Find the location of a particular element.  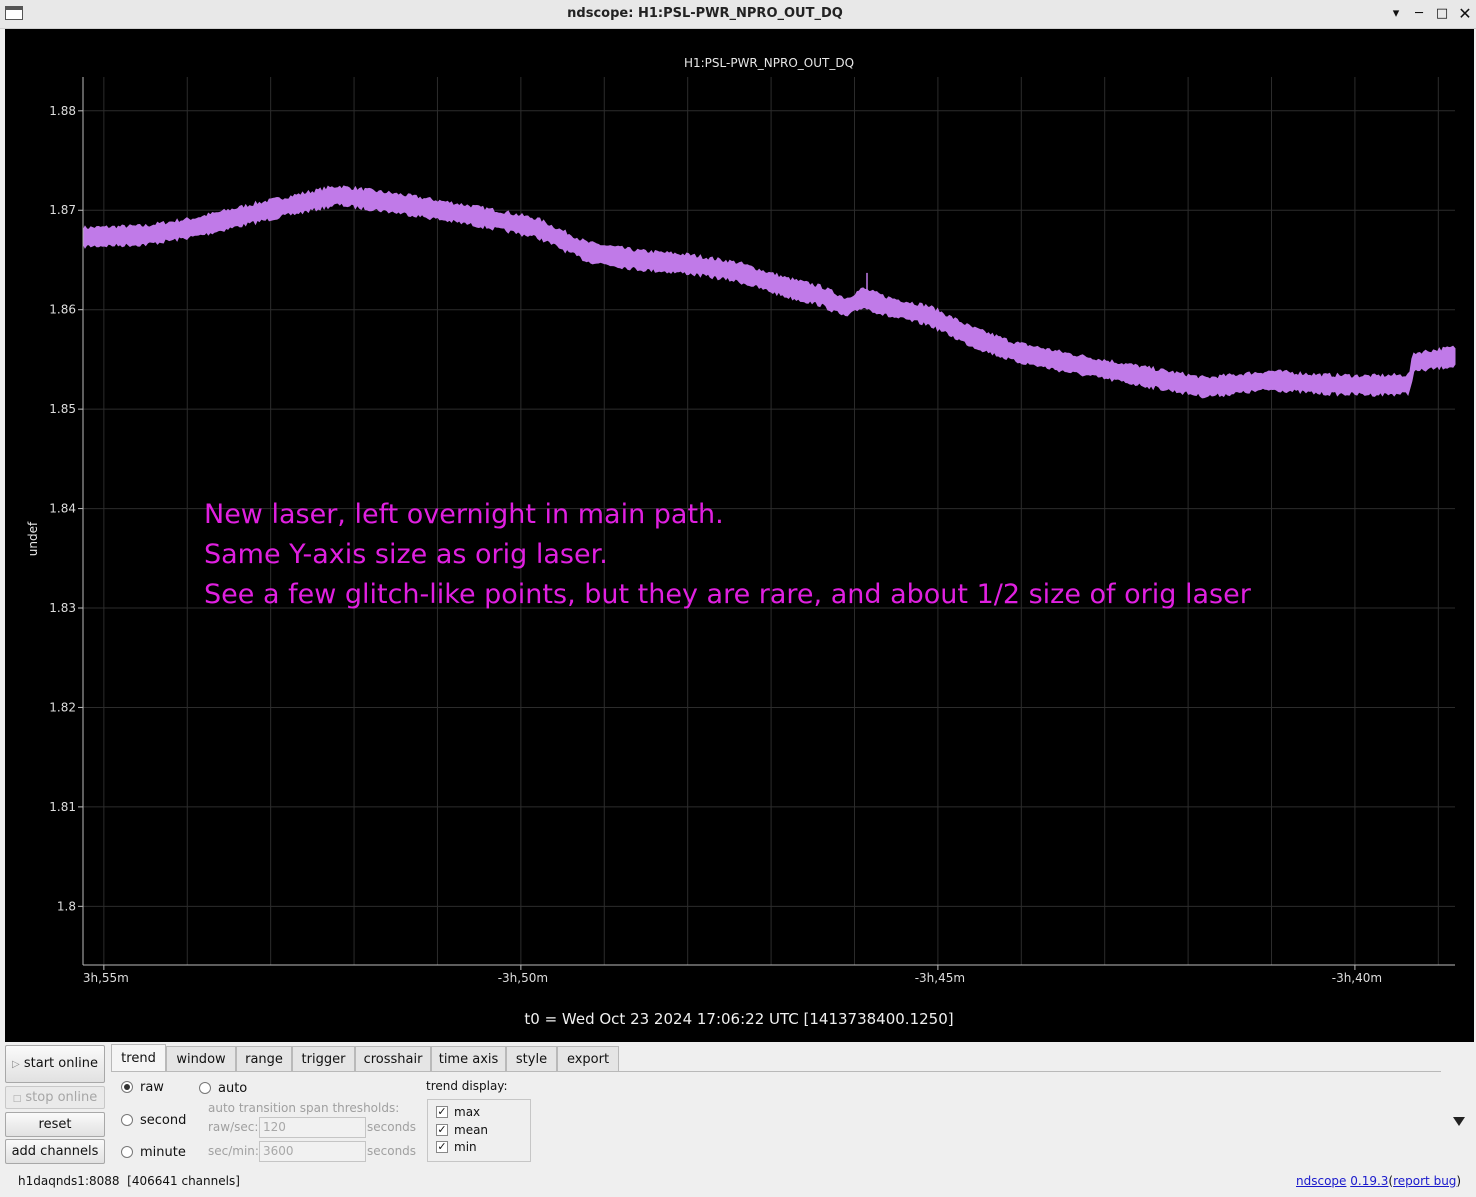

mean-checkbox: ✓ is located at coordinates (442, 1130).